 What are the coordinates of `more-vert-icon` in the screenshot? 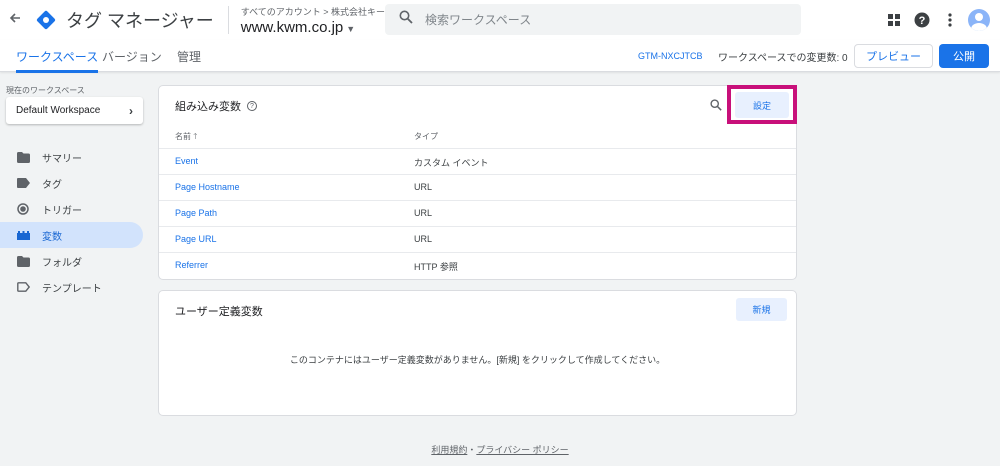 It's located at (950, 20).